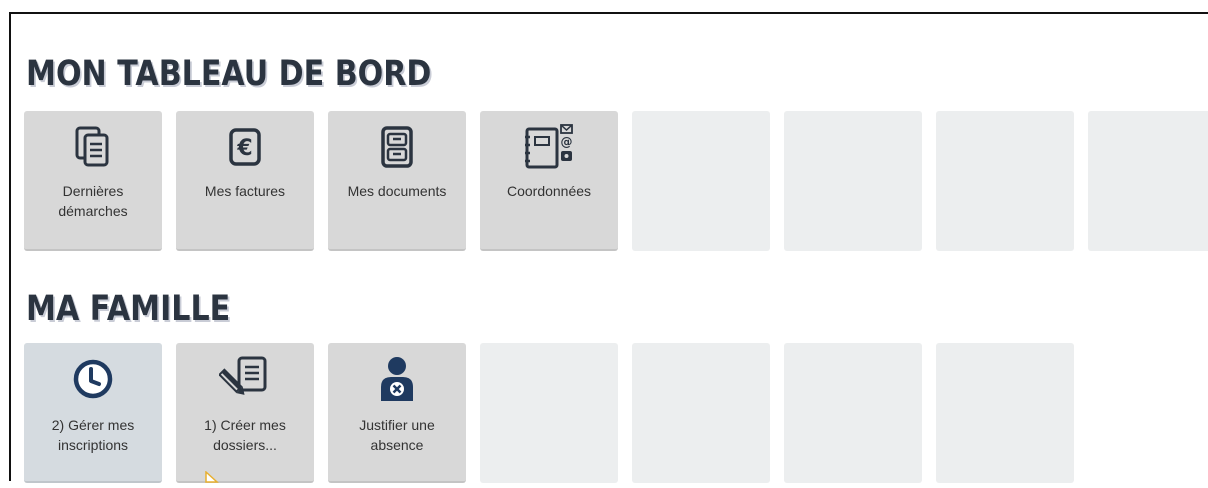 This screenshot has width=1208, height=488. What do you see at coordinates (397, 413) in the screenshot?
I see `tile-justifier-absence: Justifier une absence` at bounding box center [397, 413].